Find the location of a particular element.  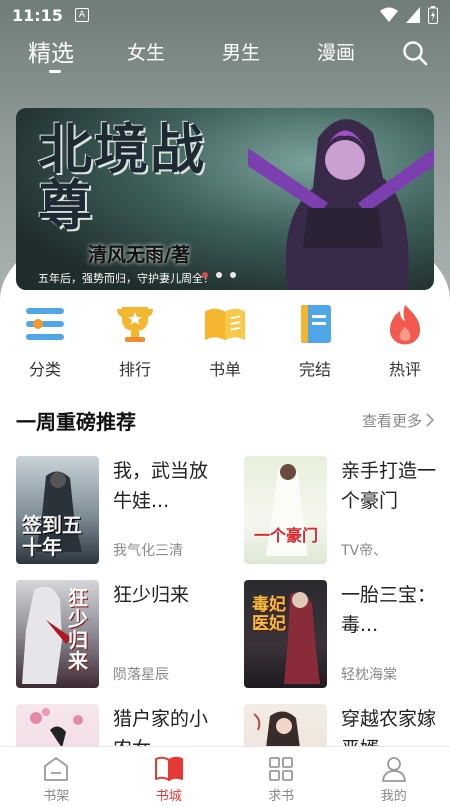

shortcut-ranking: 排行 is located at coordinates (135, 342).